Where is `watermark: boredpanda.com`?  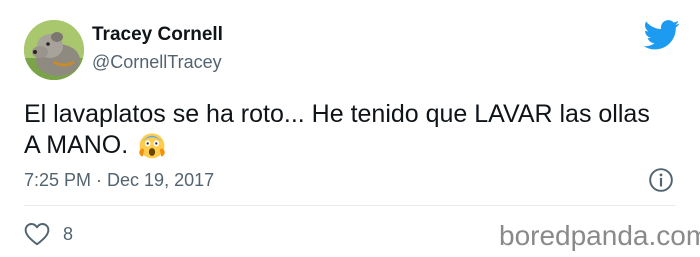 watermark: boredpanda.com is located at coordinates (599, 235).